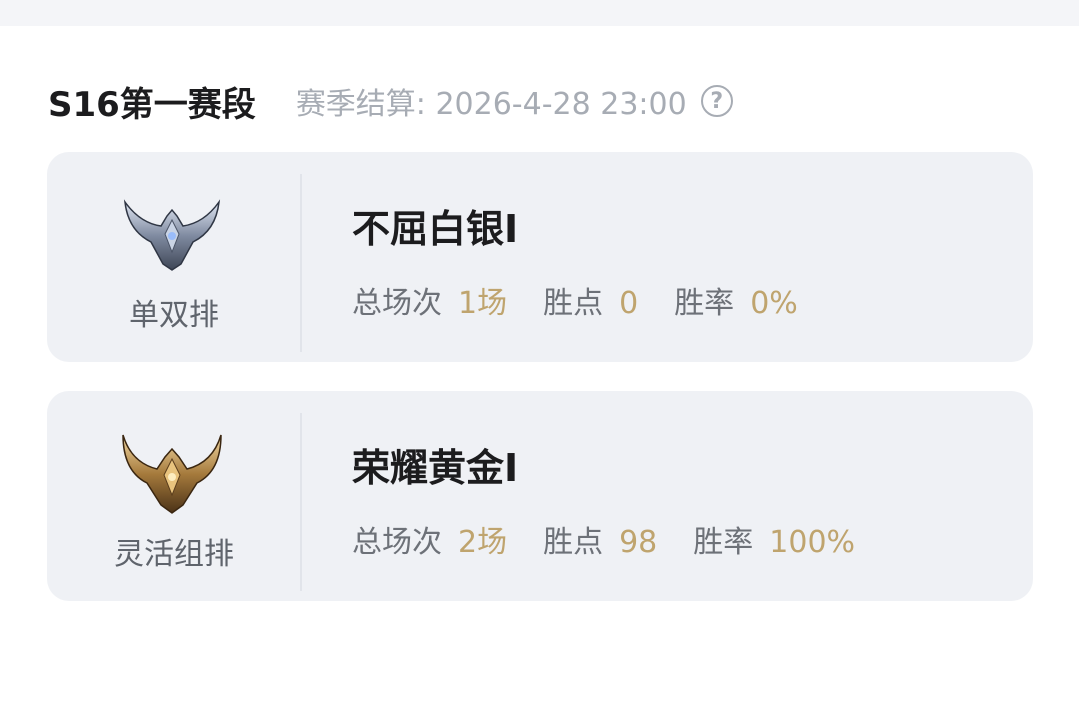  I want to click on games-value: 1场, so click(483, 303).